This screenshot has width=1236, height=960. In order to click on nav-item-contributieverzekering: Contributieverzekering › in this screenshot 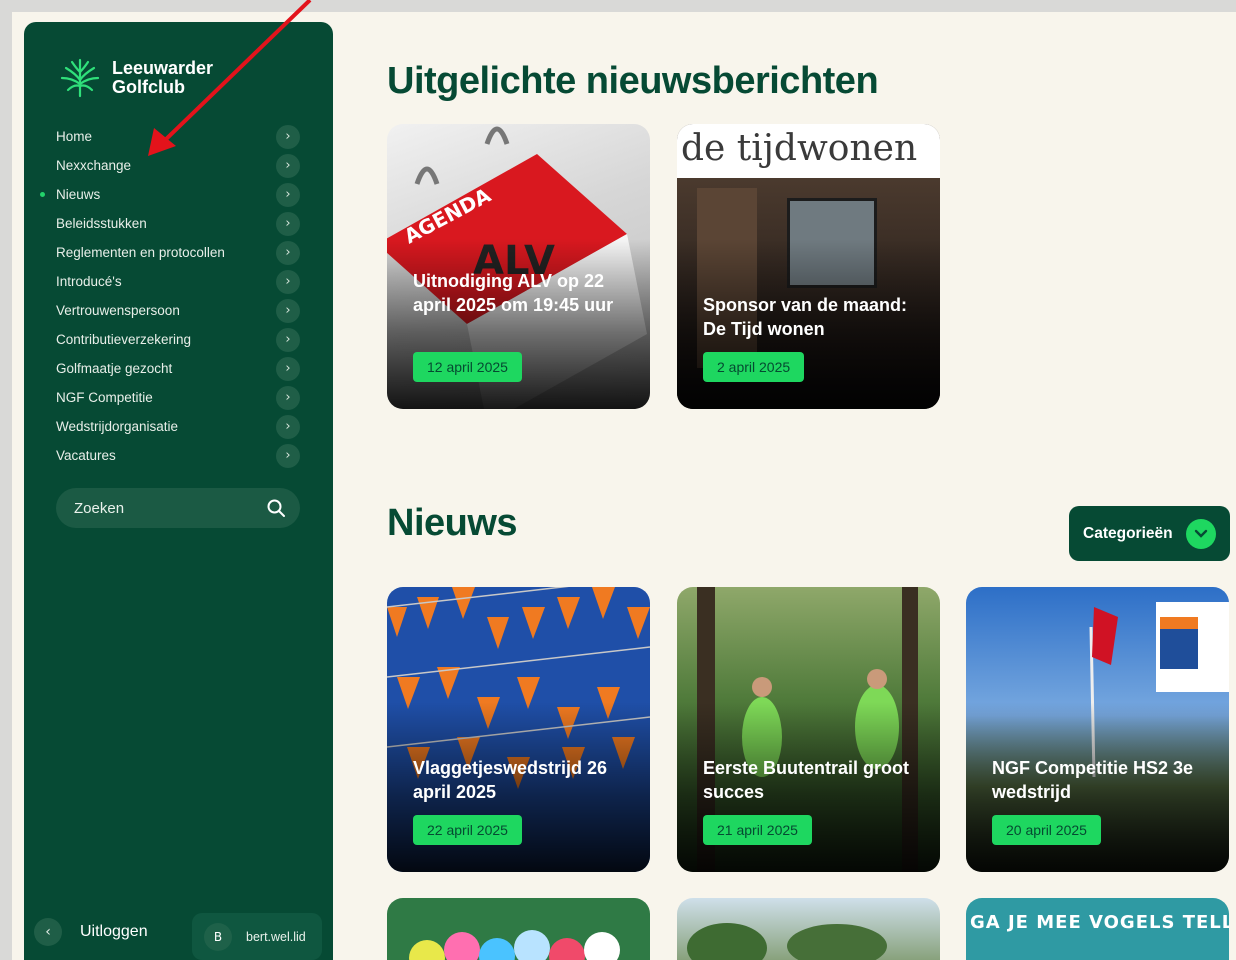, I will do `click(178, 339)`.